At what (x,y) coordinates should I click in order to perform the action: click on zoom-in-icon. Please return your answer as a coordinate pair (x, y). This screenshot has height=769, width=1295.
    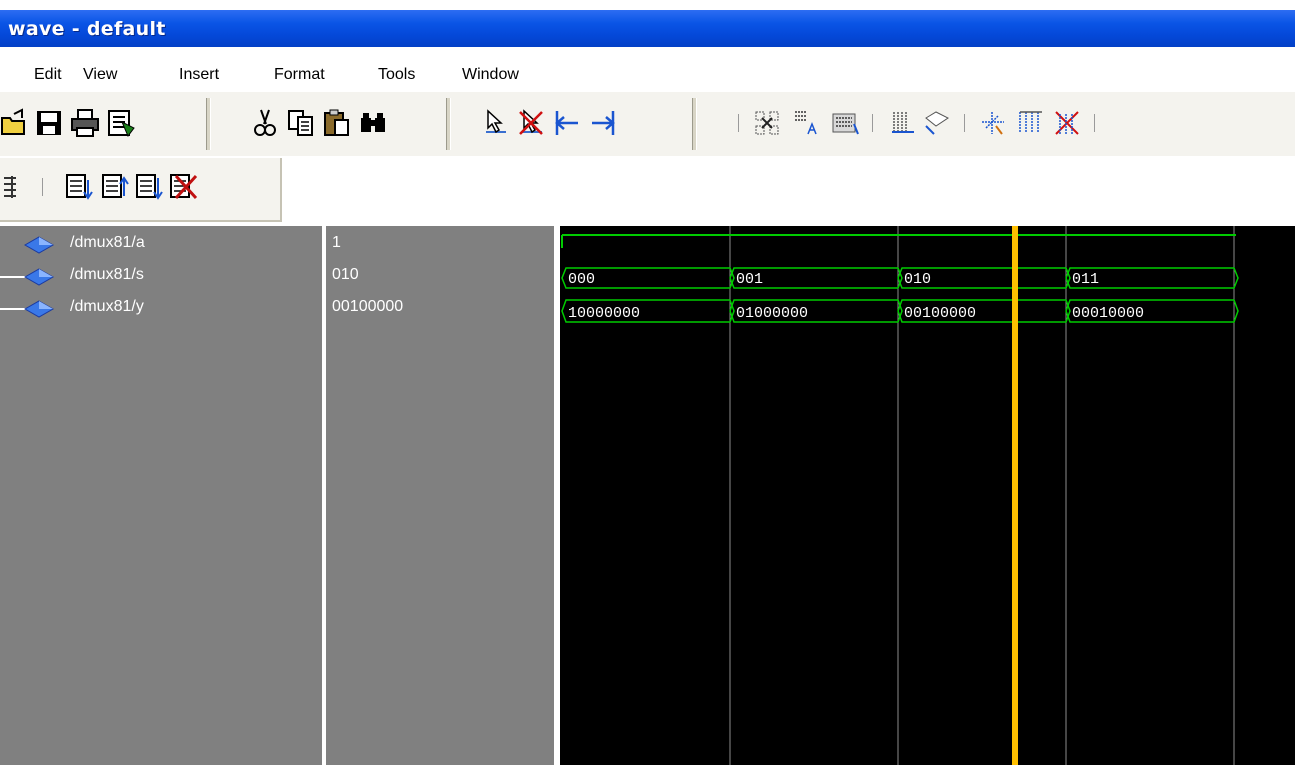
    Looking at the image, I should click on (767, 123).